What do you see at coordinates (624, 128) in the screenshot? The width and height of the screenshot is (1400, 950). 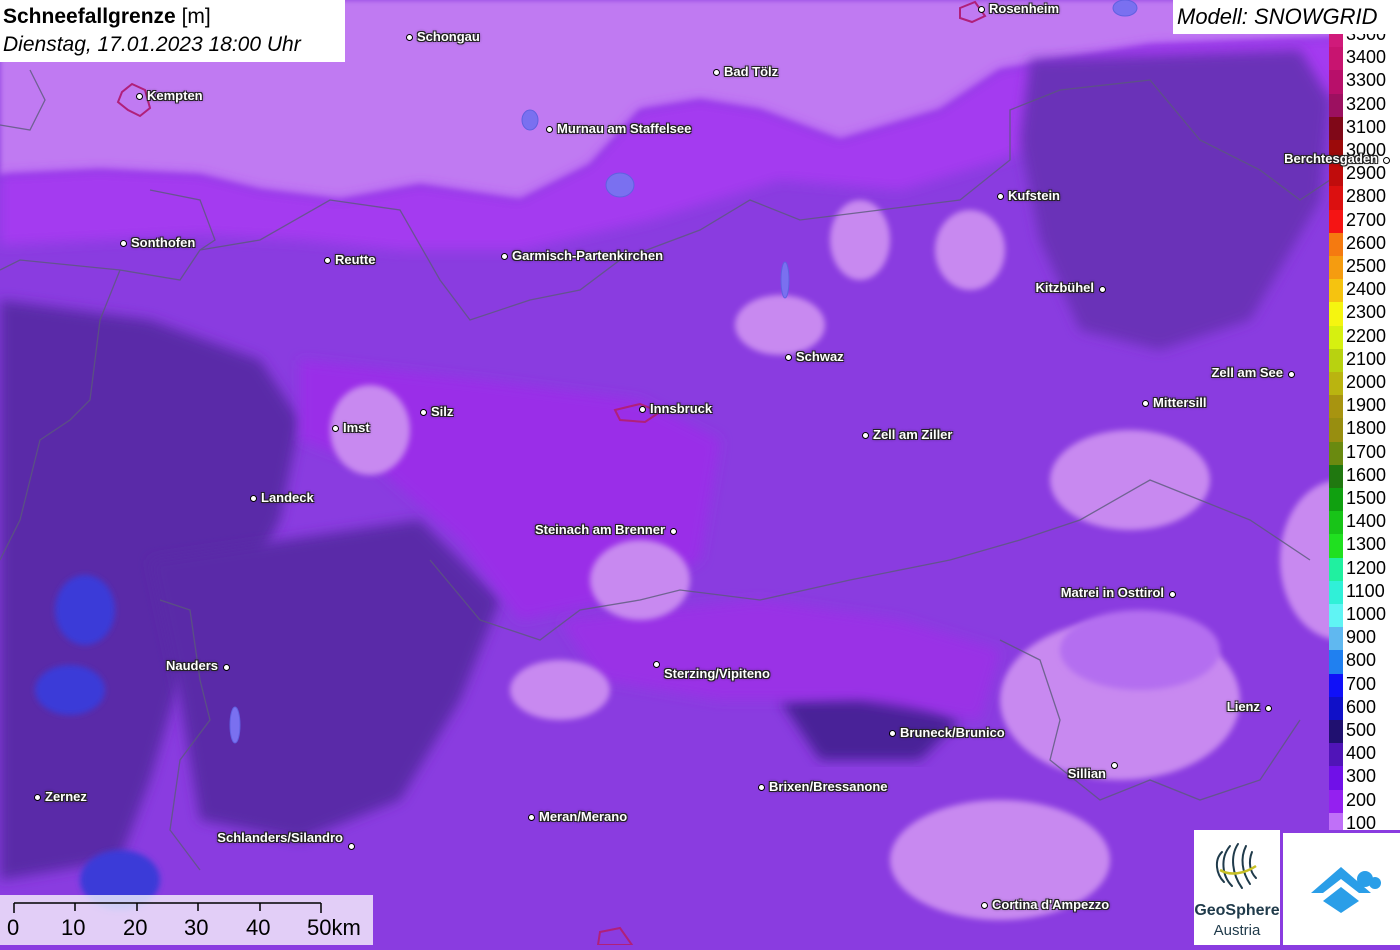 I see `city-label: Murnau am Staffelsee` at bounding box center [624, 128].